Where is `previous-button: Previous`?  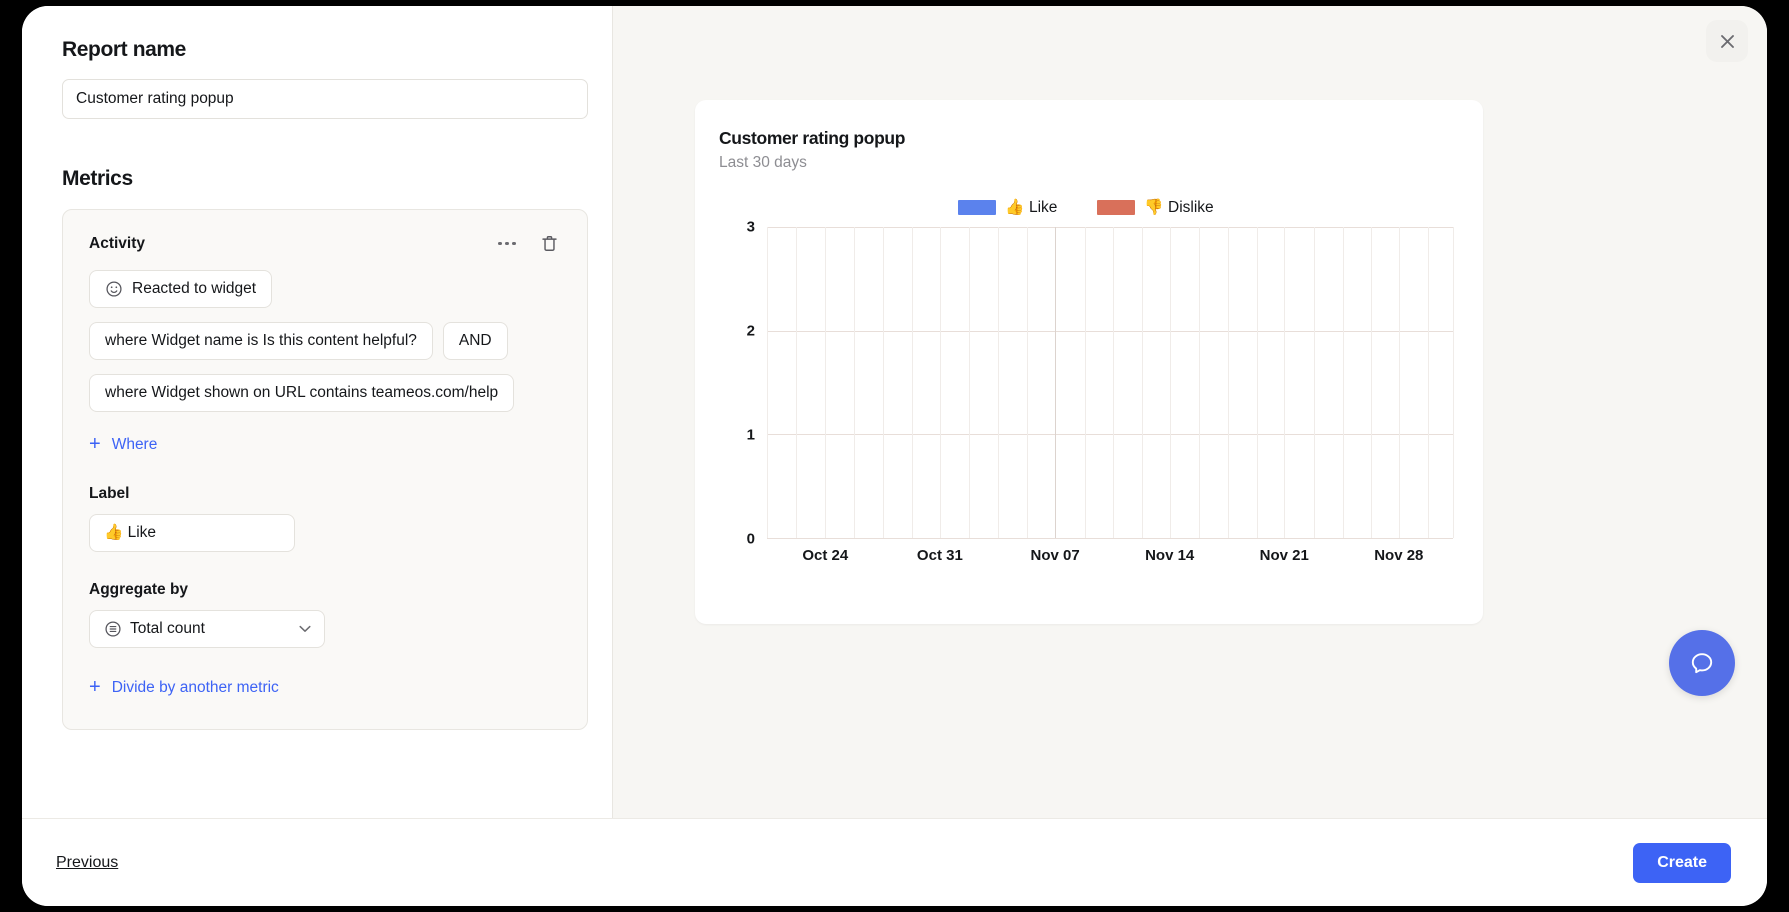
previous-button: Previous is located at coordinates (87, 863).